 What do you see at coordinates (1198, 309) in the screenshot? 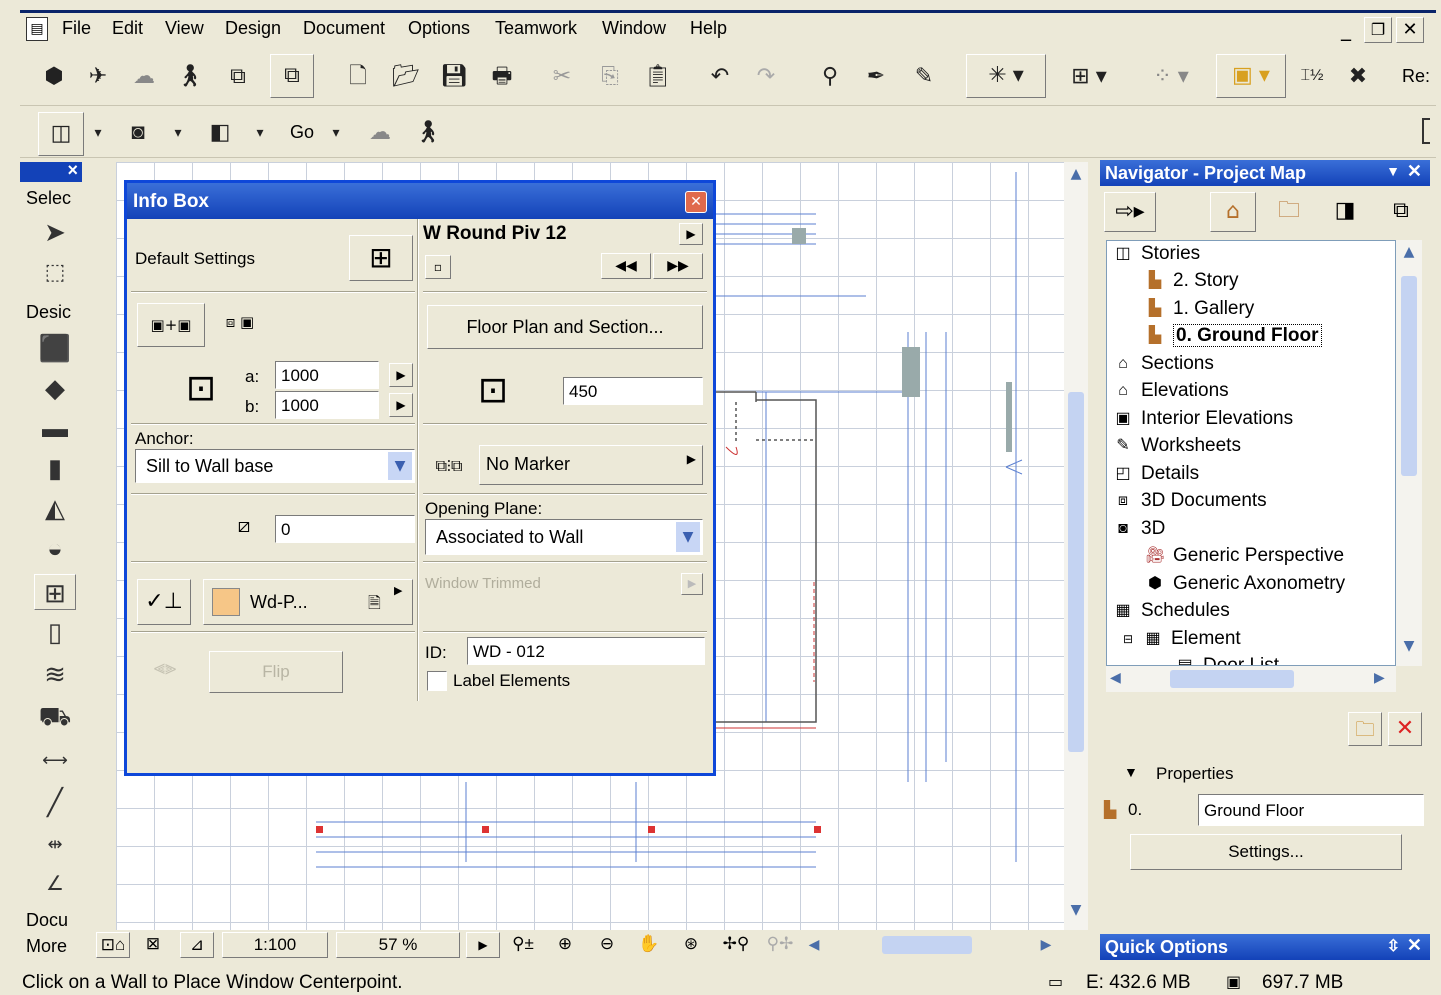
I see `tree-story-1: ▙ 1. Gallery` at bounding box center [1198, 309].